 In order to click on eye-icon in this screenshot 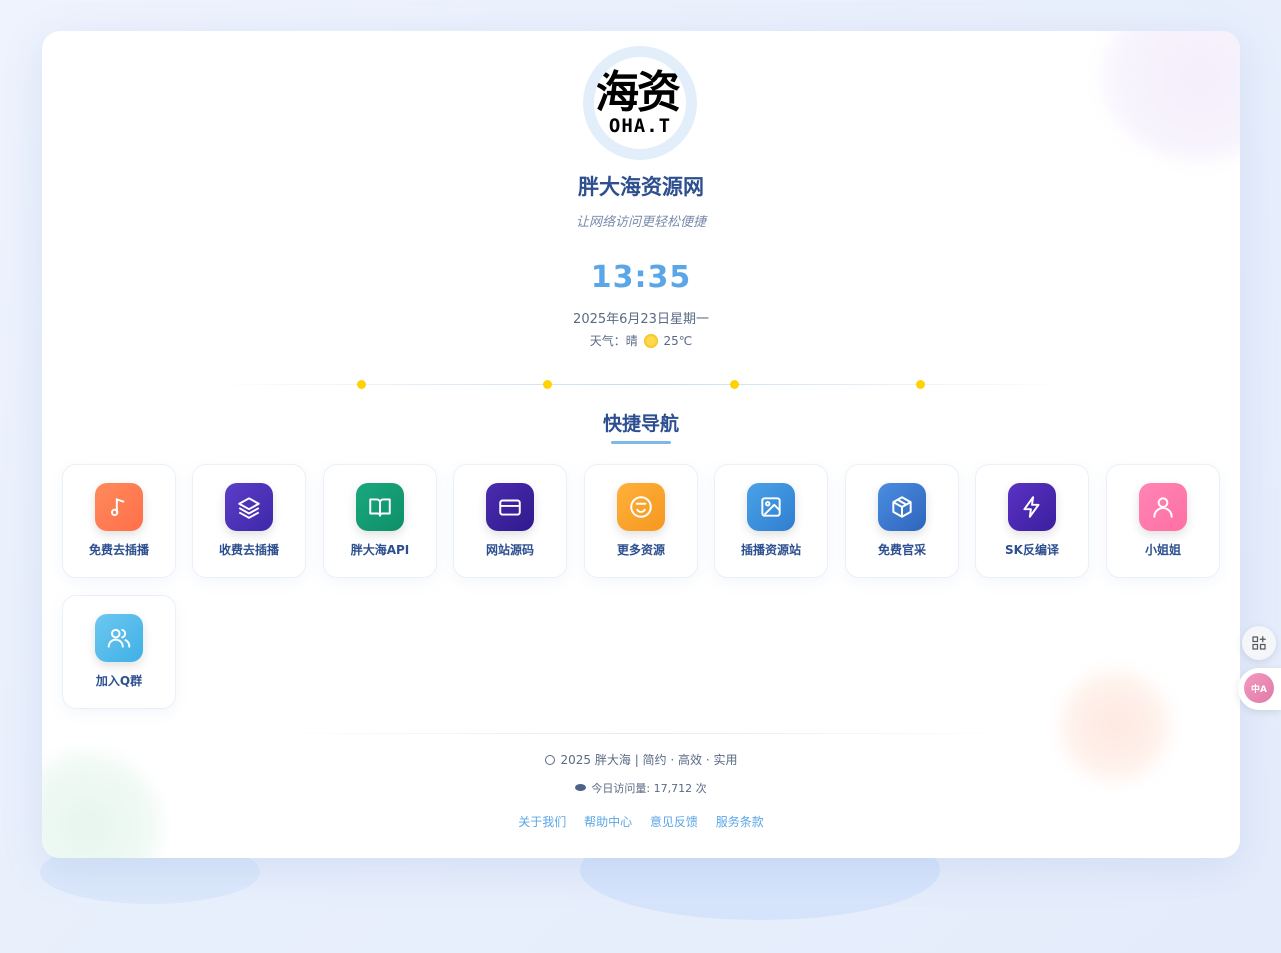, I will do `click(581, 787)`.